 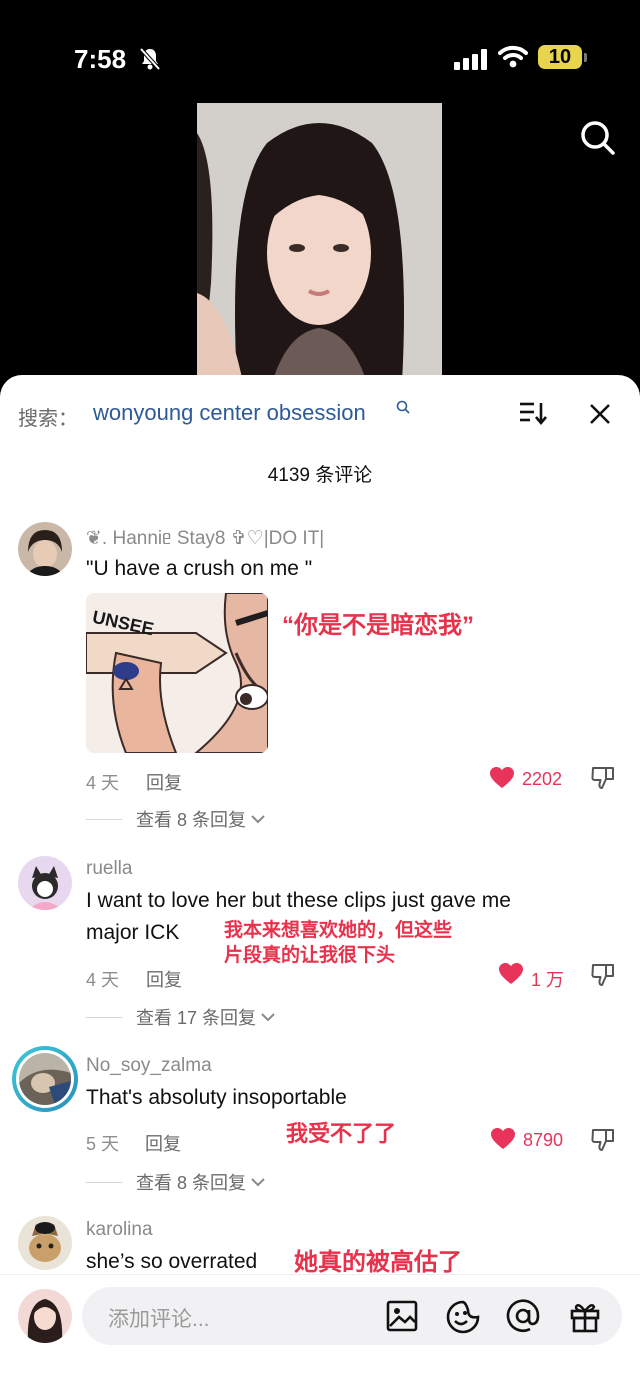 I want to click on mention-icon, so click(x=523, y=1318).